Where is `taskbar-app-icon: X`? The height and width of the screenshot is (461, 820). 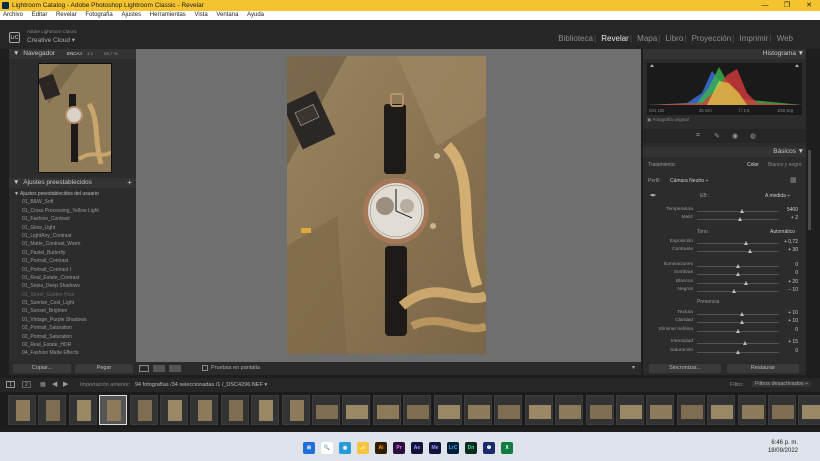 taskbar-app-icon: X is located at coordinates (507, 448).